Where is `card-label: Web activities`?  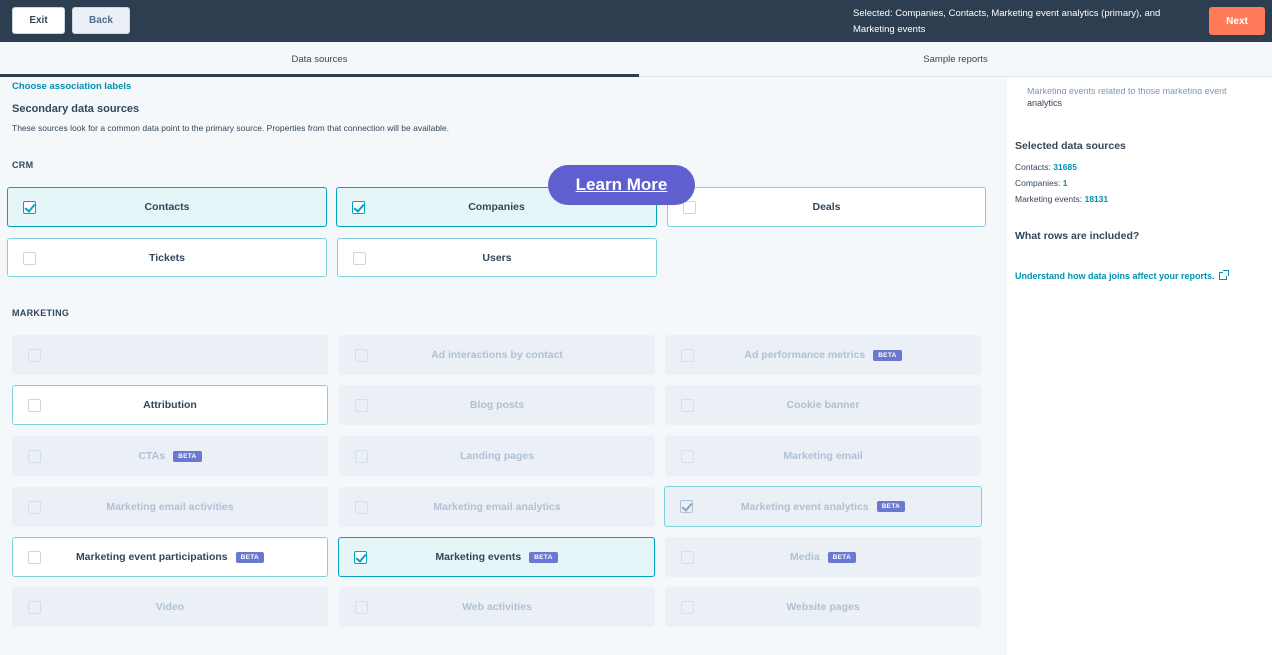 card-label: Web activities is located at coordinates (497, 607).